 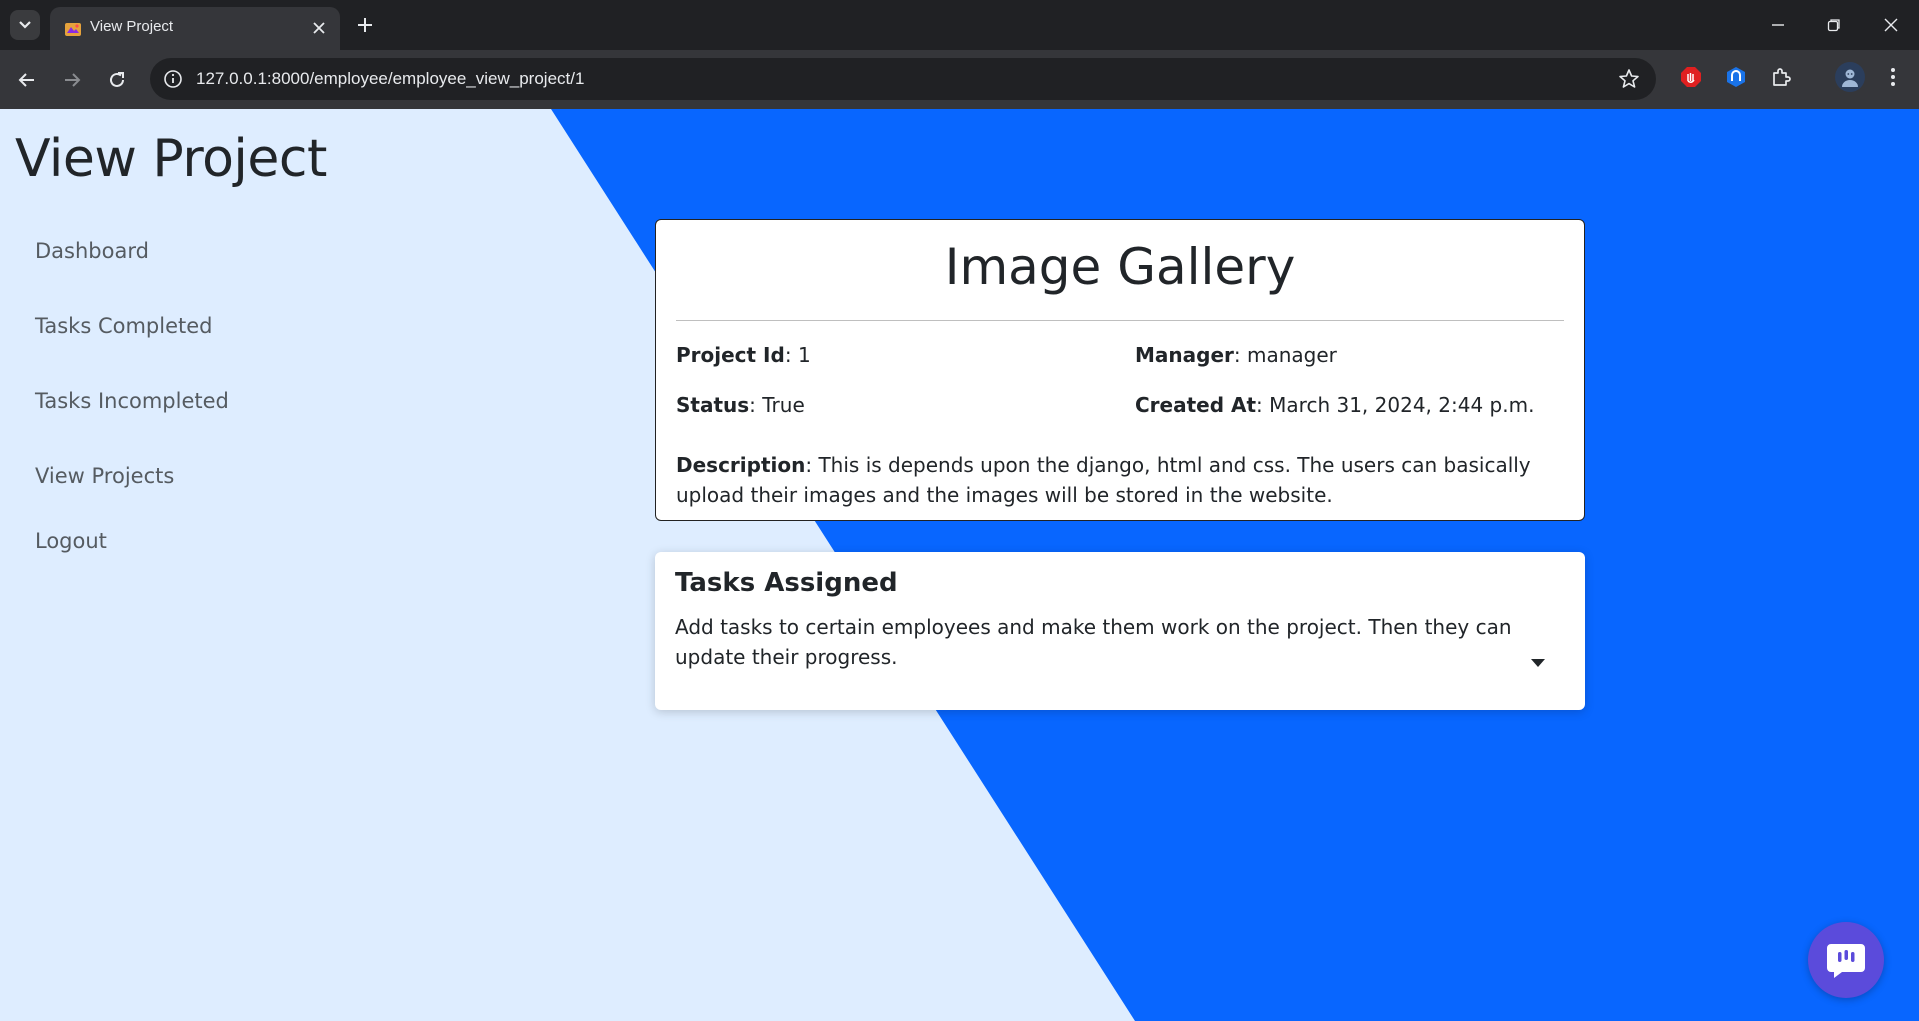 I want to click on restore-icon, so click(x=1833, y=25).